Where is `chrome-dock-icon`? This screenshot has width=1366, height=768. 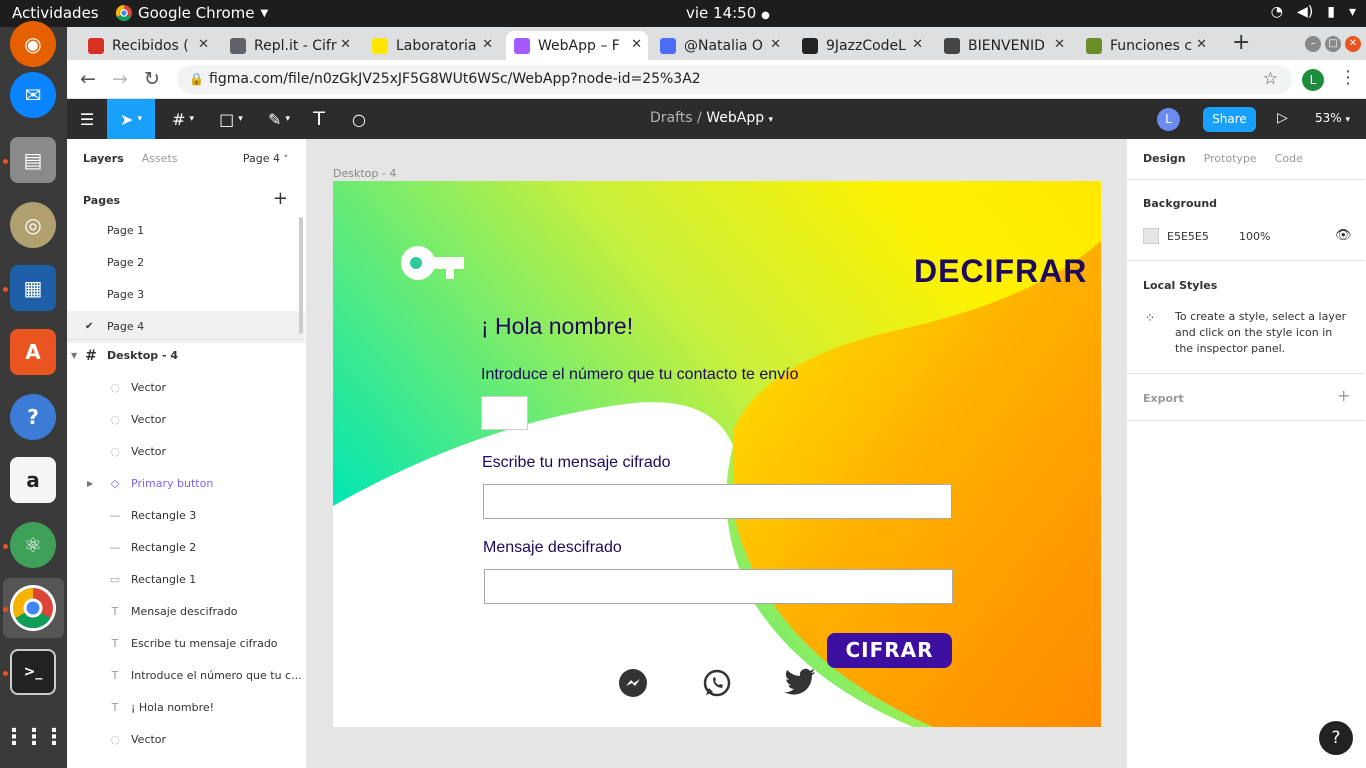 chrome-dock-icon is located at coordinates (33, 608).